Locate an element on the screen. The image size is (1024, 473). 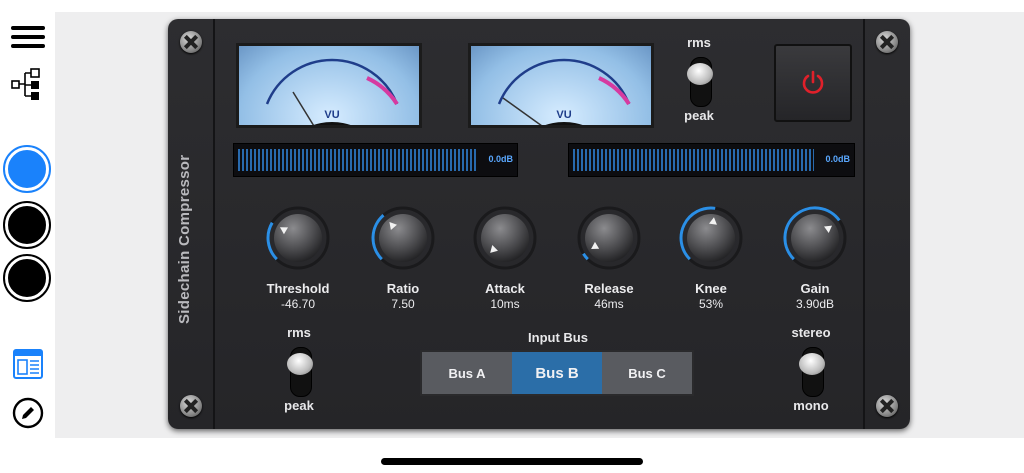
knob-attack: Attack 10ms is located at coordinates (505, 258).